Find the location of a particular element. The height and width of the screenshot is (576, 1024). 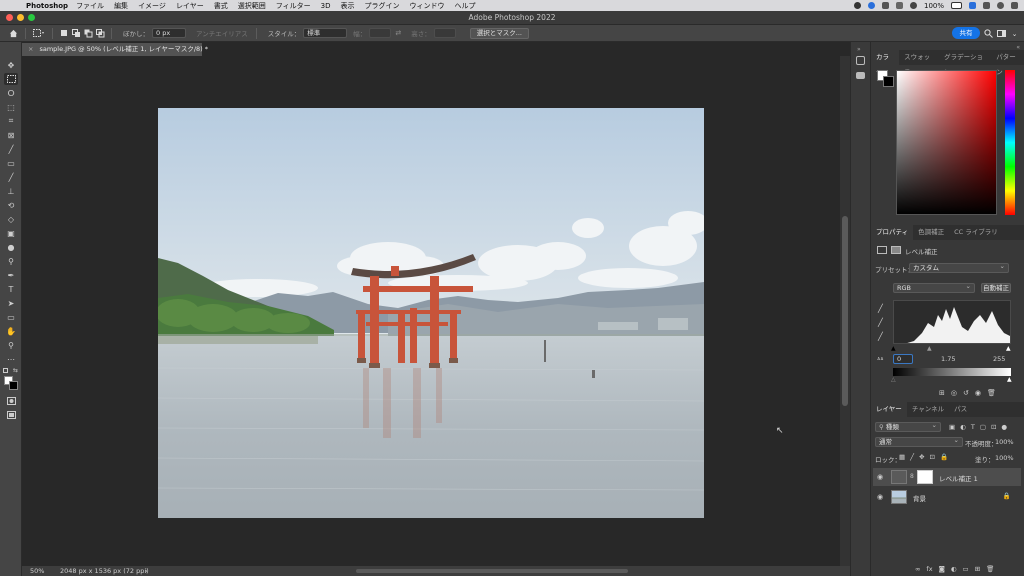

gray-point-eyedropper-icon: ╱ is located at coordinates (880, 322).